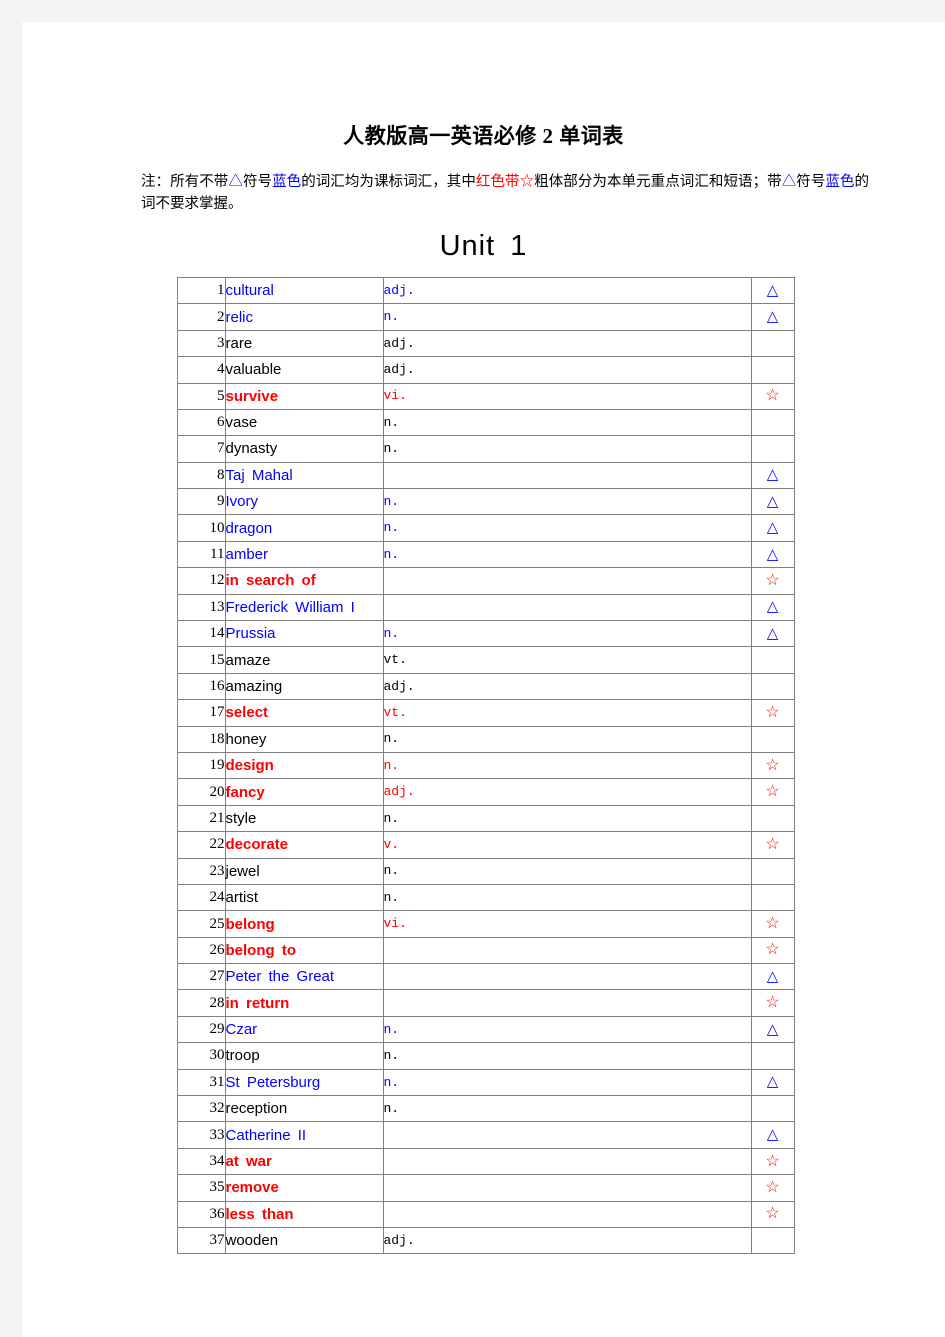  What do you see at coordinates (304, 634) in the screenshot?
I see `word-entry: Prussia` at bounding box center [304, 634].